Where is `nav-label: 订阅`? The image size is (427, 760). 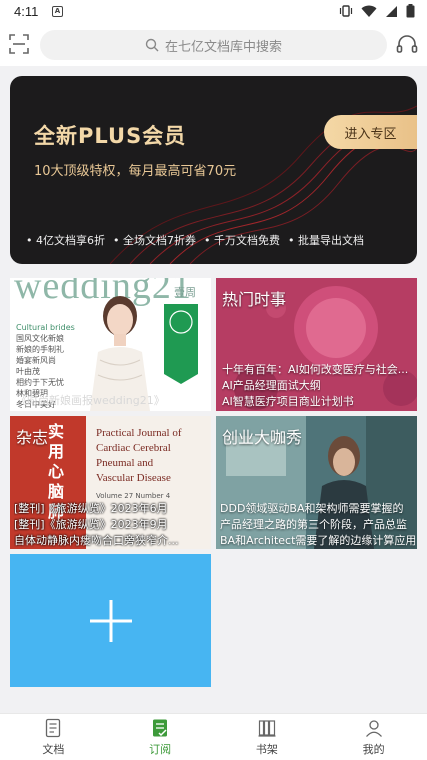
nav-label: 订阅 is located at coordinates (160, 749).